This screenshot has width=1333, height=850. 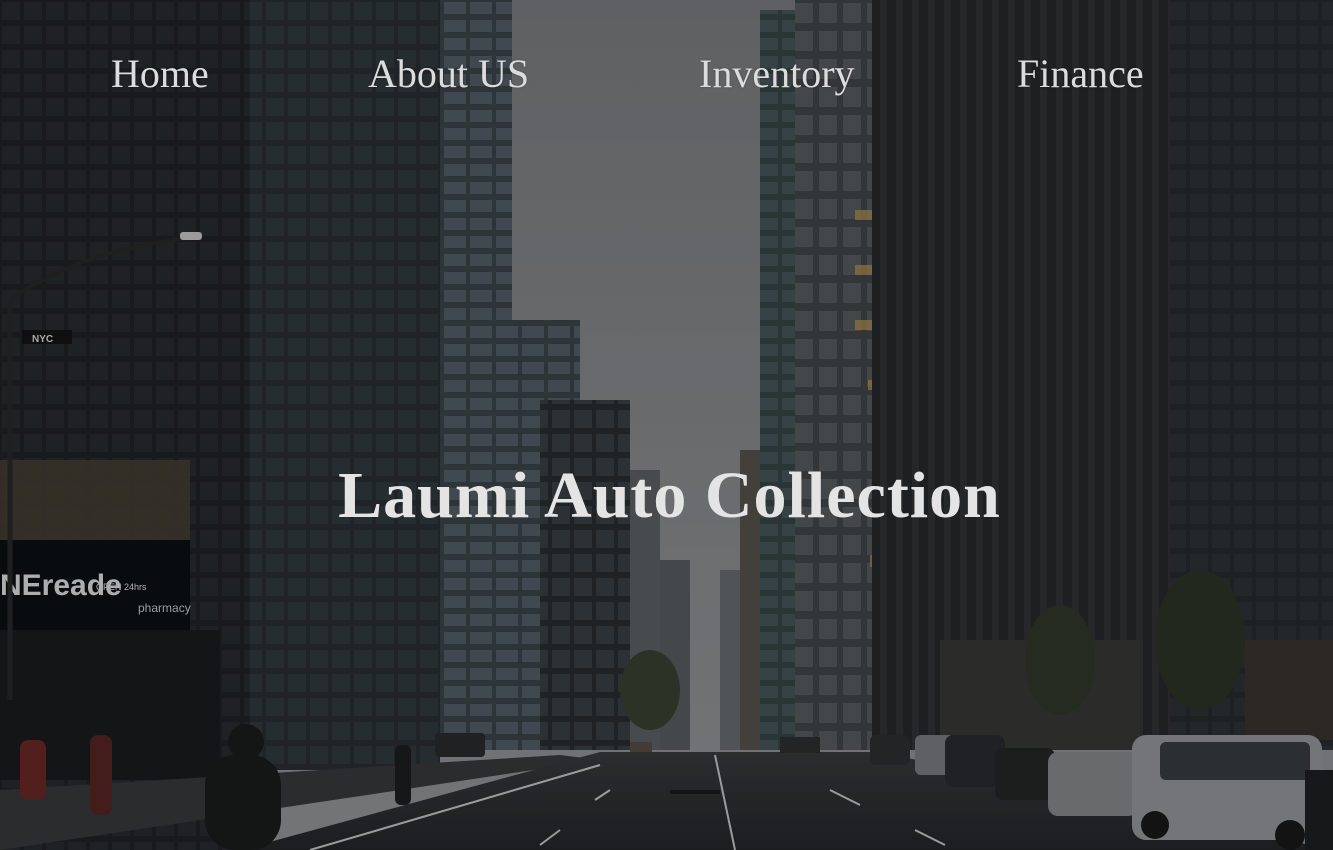 What do you see at coordinates (160, 74) in the screenshot?
I see `nav-link-home: Home` at bounding box center [160, 74].